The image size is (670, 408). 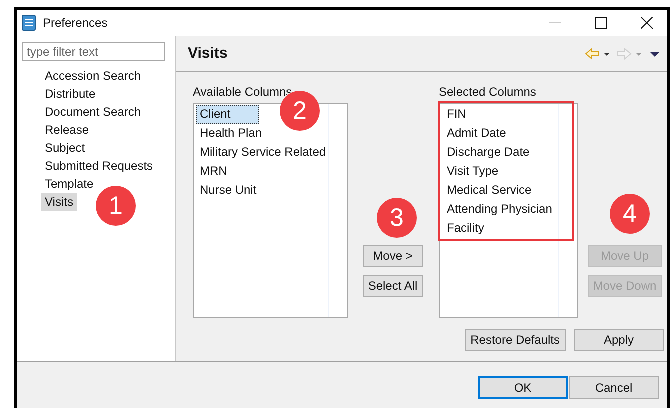 What do you see at coordinates (93, 76) in the screenshot?
I see `sidebar-item: Accession Search` at bounding box center [93, 76].